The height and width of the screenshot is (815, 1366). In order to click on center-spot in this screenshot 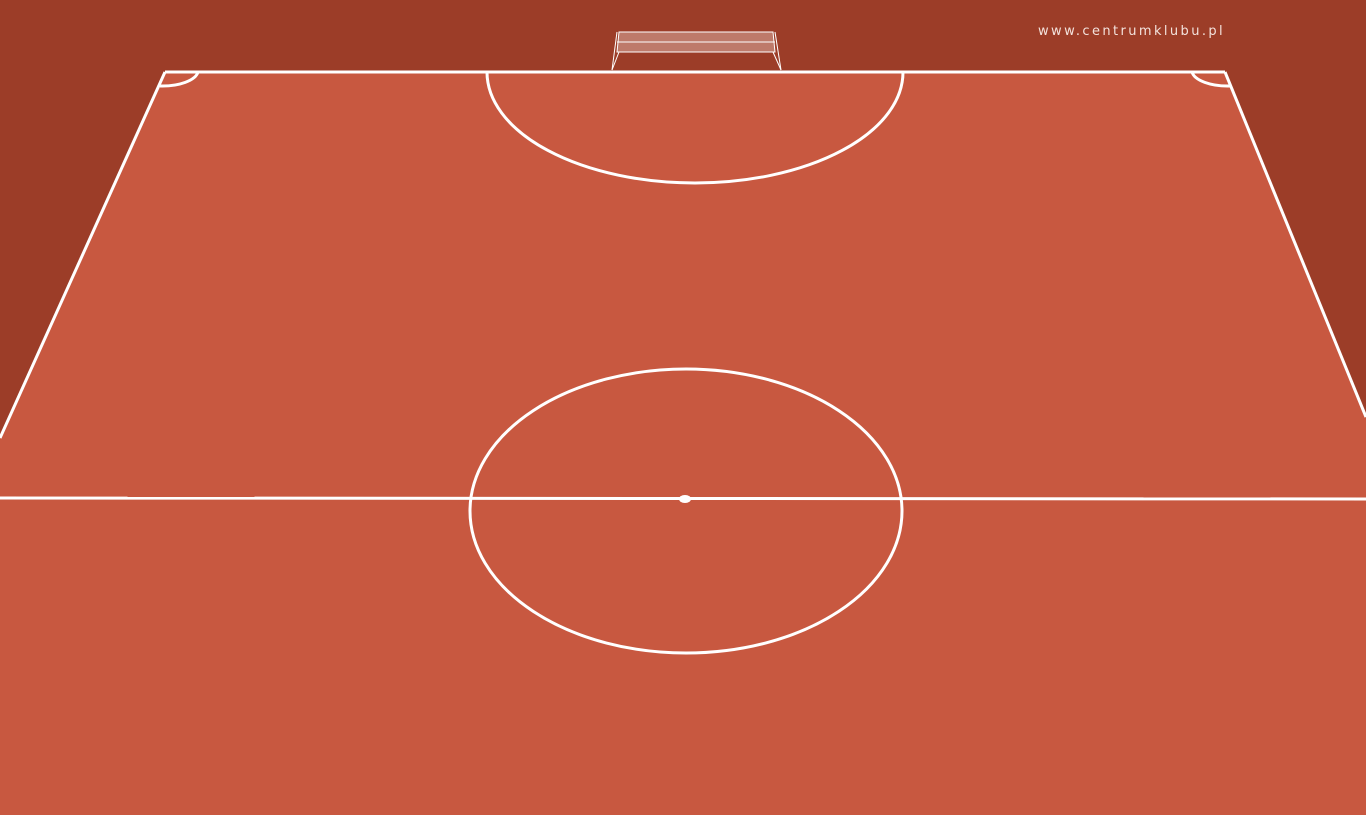, I will do `click(685, 499)`.